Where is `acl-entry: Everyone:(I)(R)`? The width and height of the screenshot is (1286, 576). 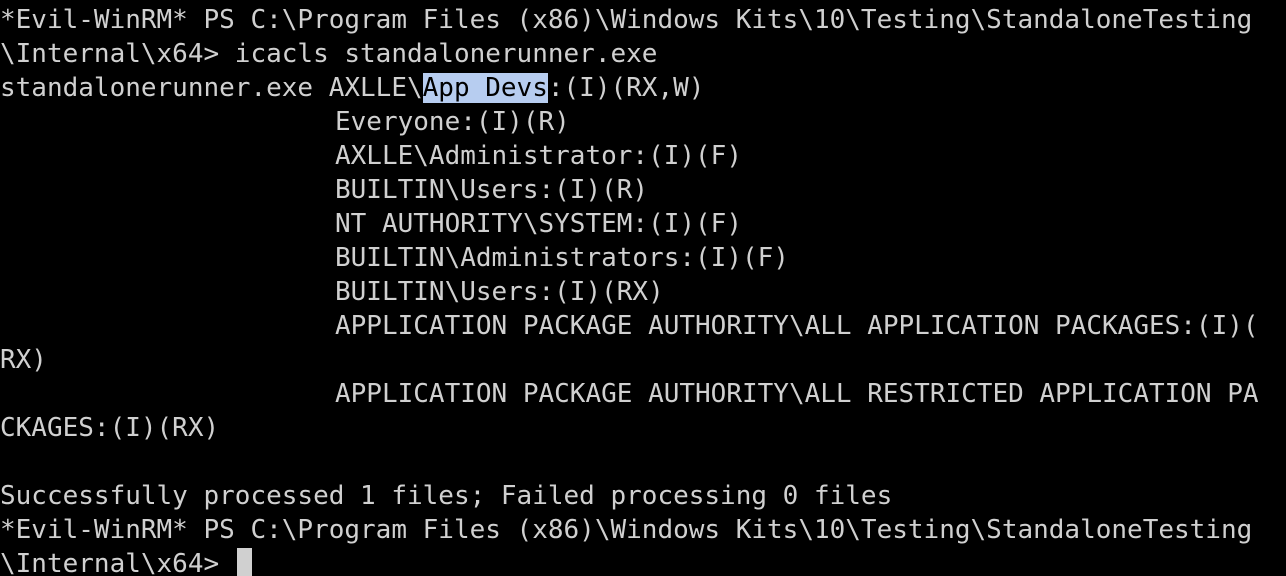
acl-entry: Everyone:(I)(R) is located at coordinates (452, 122).